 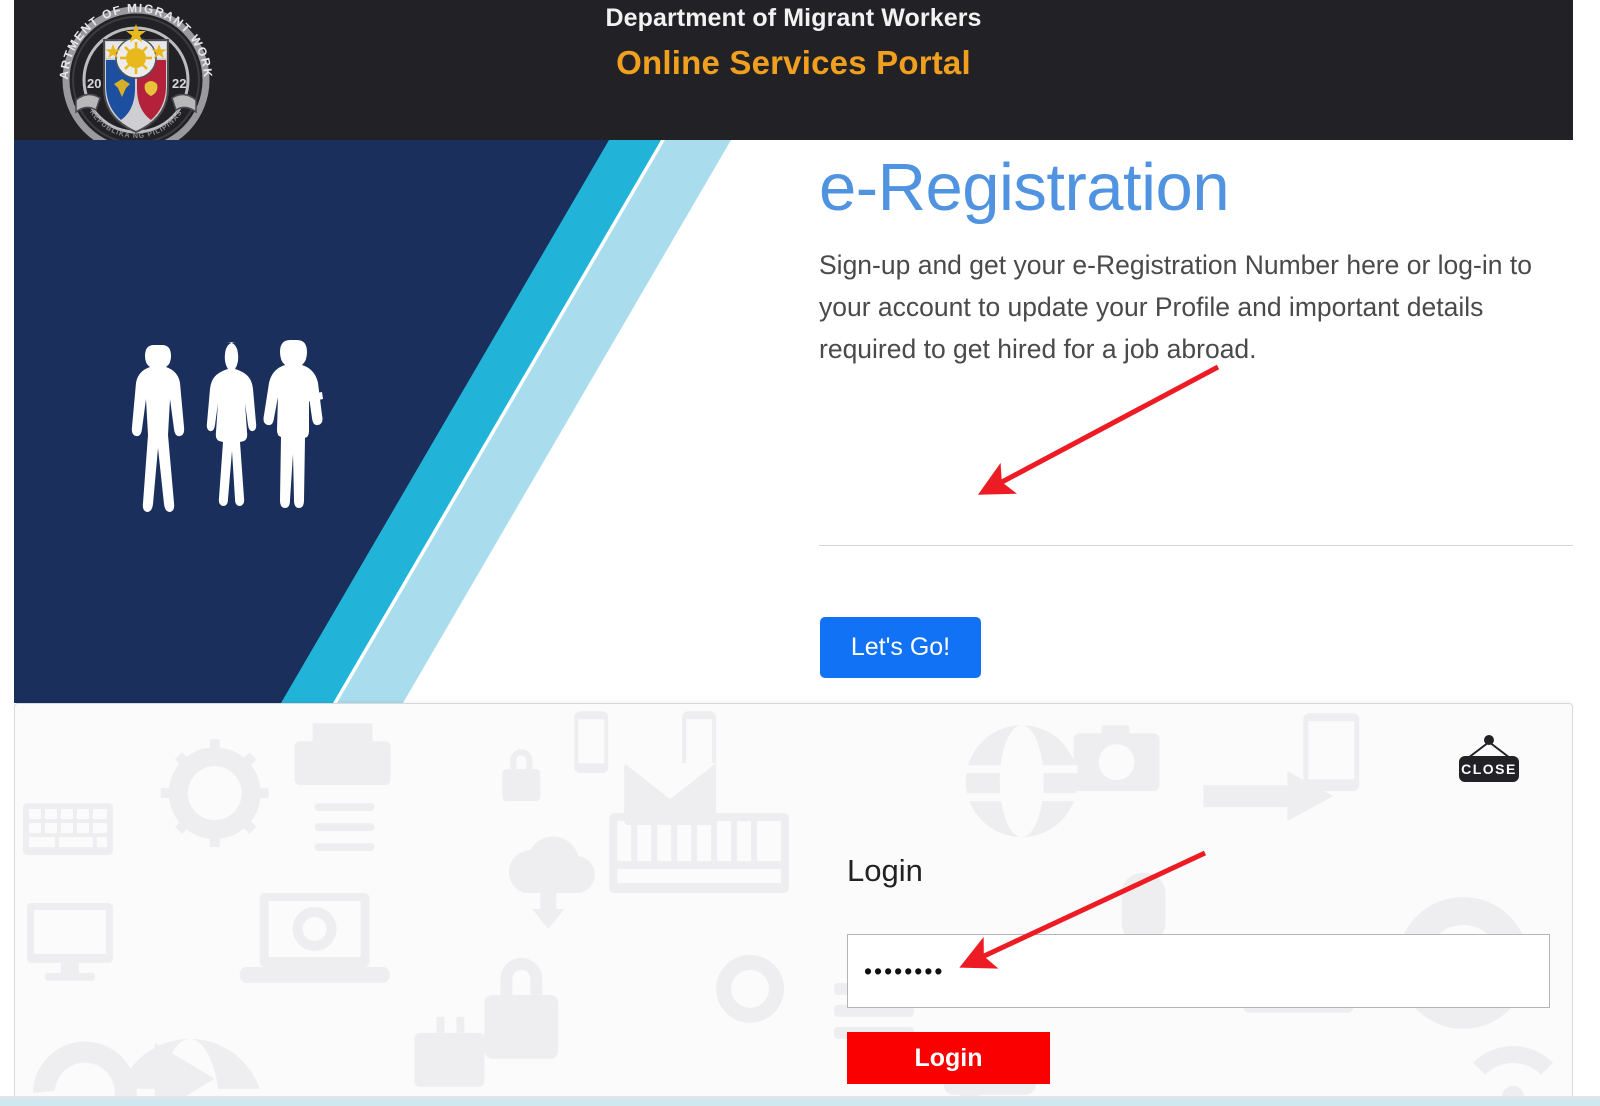 What do you see at coordinates (1198, 971) in the screenshot?
I see `login-input` at bounding box center [1198, 971].